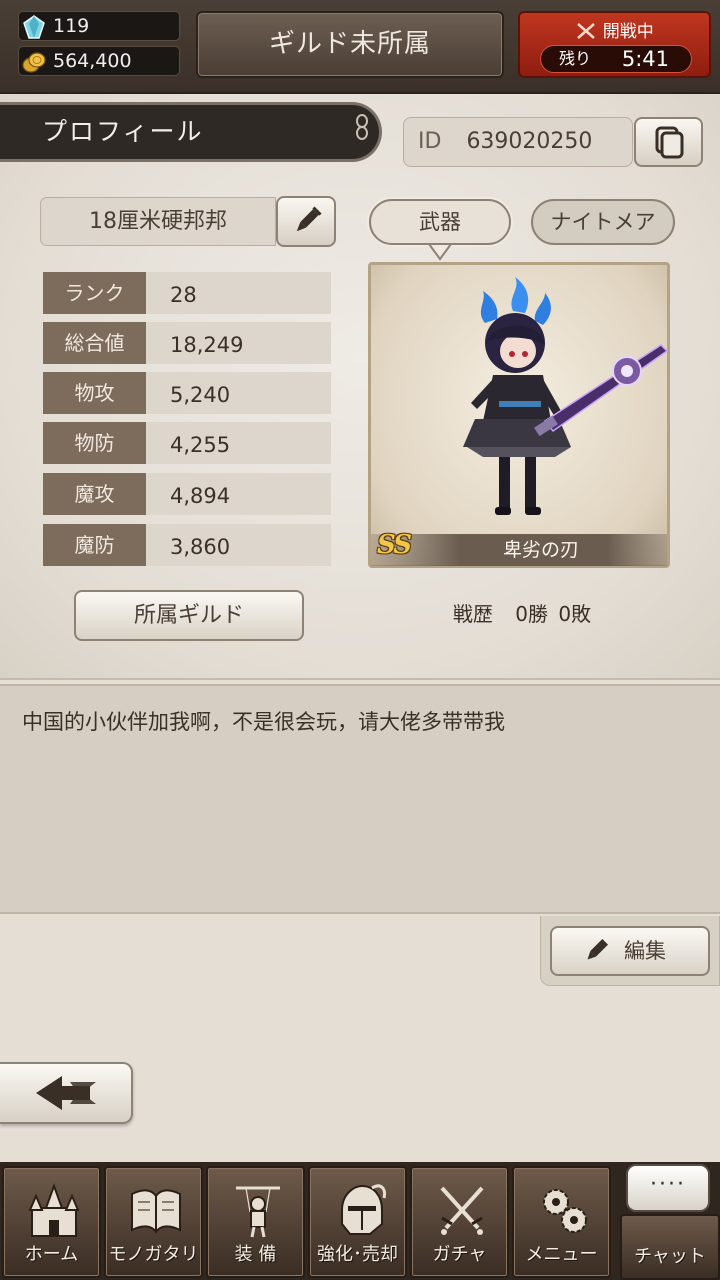  Describe the element at coordinates (575, 58) in the screenshot. I see `remaining-label: 残り` at that location.